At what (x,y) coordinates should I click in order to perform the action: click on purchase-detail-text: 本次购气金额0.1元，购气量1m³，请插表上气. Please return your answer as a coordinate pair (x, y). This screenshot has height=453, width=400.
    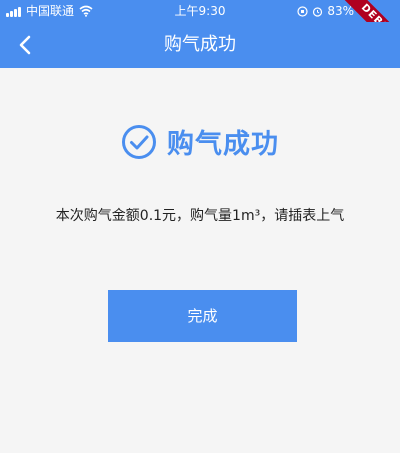
    Looking at the image, I should click on (200, 216).